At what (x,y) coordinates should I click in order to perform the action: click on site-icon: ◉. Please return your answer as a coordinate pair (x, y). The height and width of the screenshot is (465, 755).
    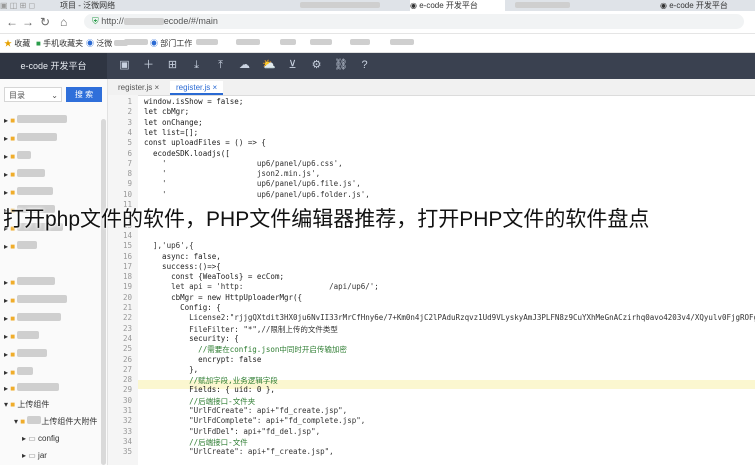
    Looking at the image, I should click on (154, 43).